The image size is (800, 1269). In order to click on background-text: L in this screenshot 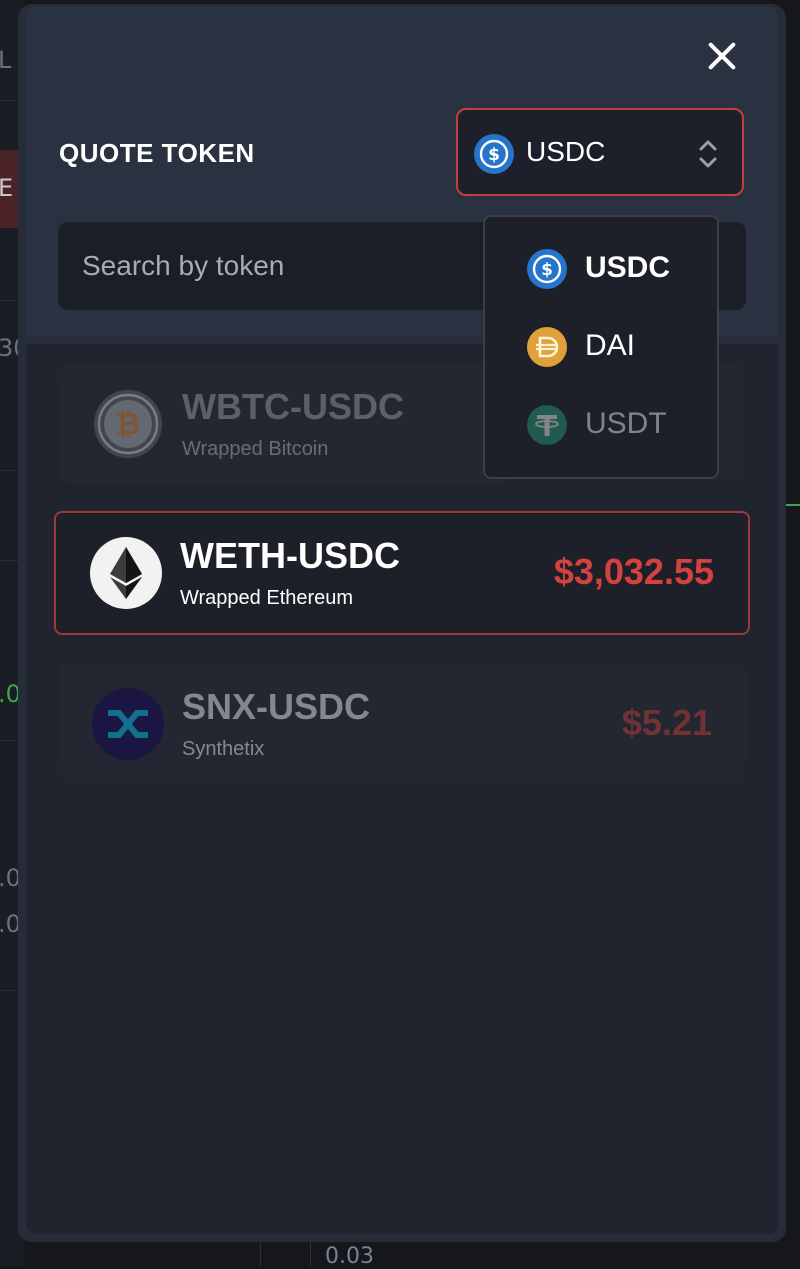, I will do `click(6, 60)`.